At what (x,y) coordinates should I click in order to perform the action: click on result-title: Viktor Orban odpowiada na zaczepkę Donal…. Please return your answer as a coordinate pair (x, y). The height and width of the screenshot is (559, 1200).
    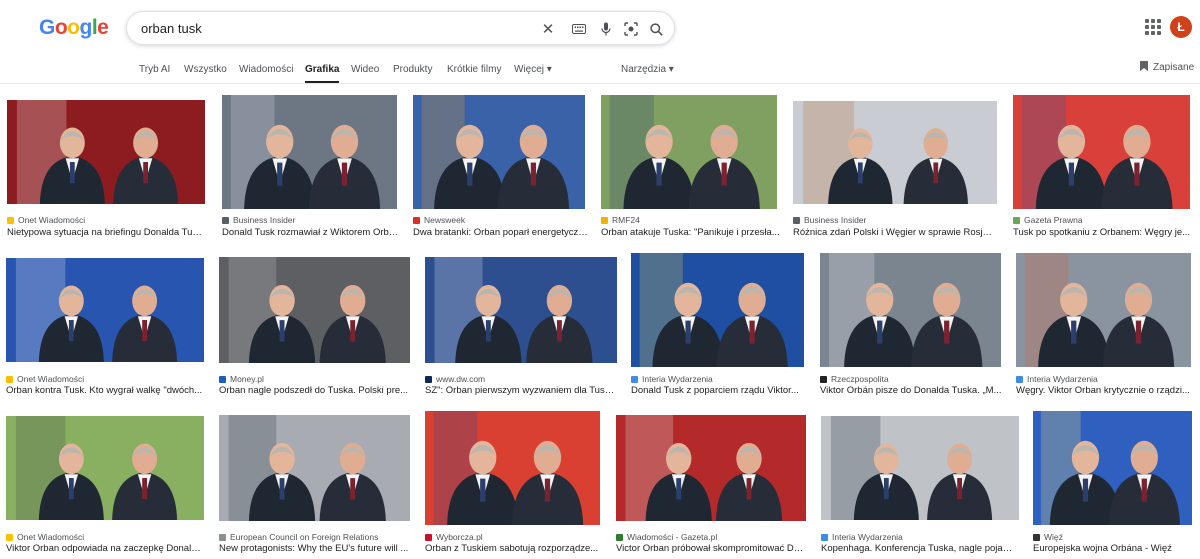
    Looking at the image, I should click on (105, 548).